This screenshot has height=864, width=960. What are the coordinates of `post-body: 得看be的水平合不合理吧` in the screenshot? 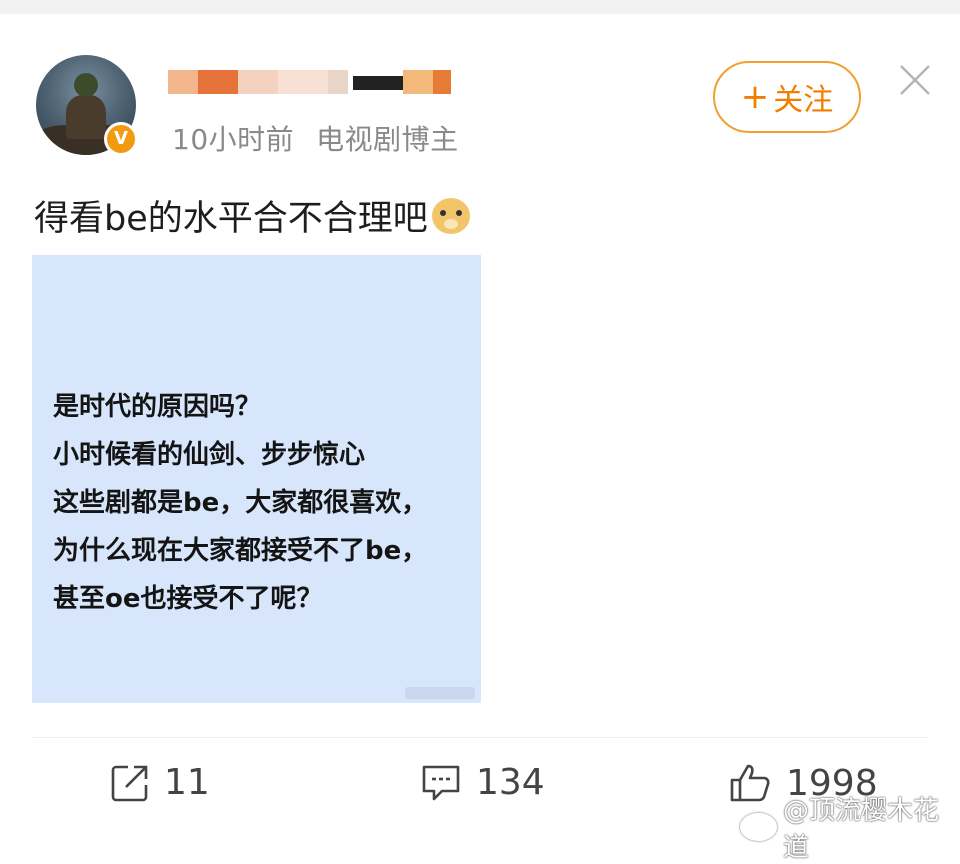 It's located at (231, 219).